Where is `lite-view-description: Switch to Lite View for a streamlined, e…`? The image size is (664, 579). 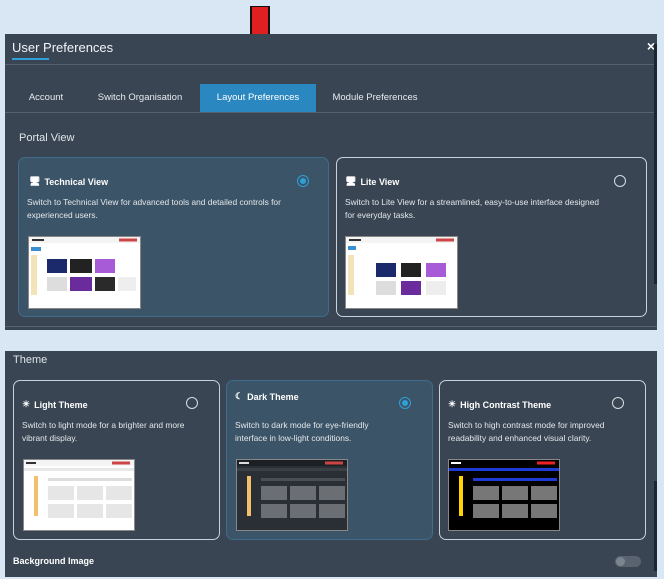
lite-view-description: Switch to Lite View for a streamlined, e… is located at coordinates (472, 208).